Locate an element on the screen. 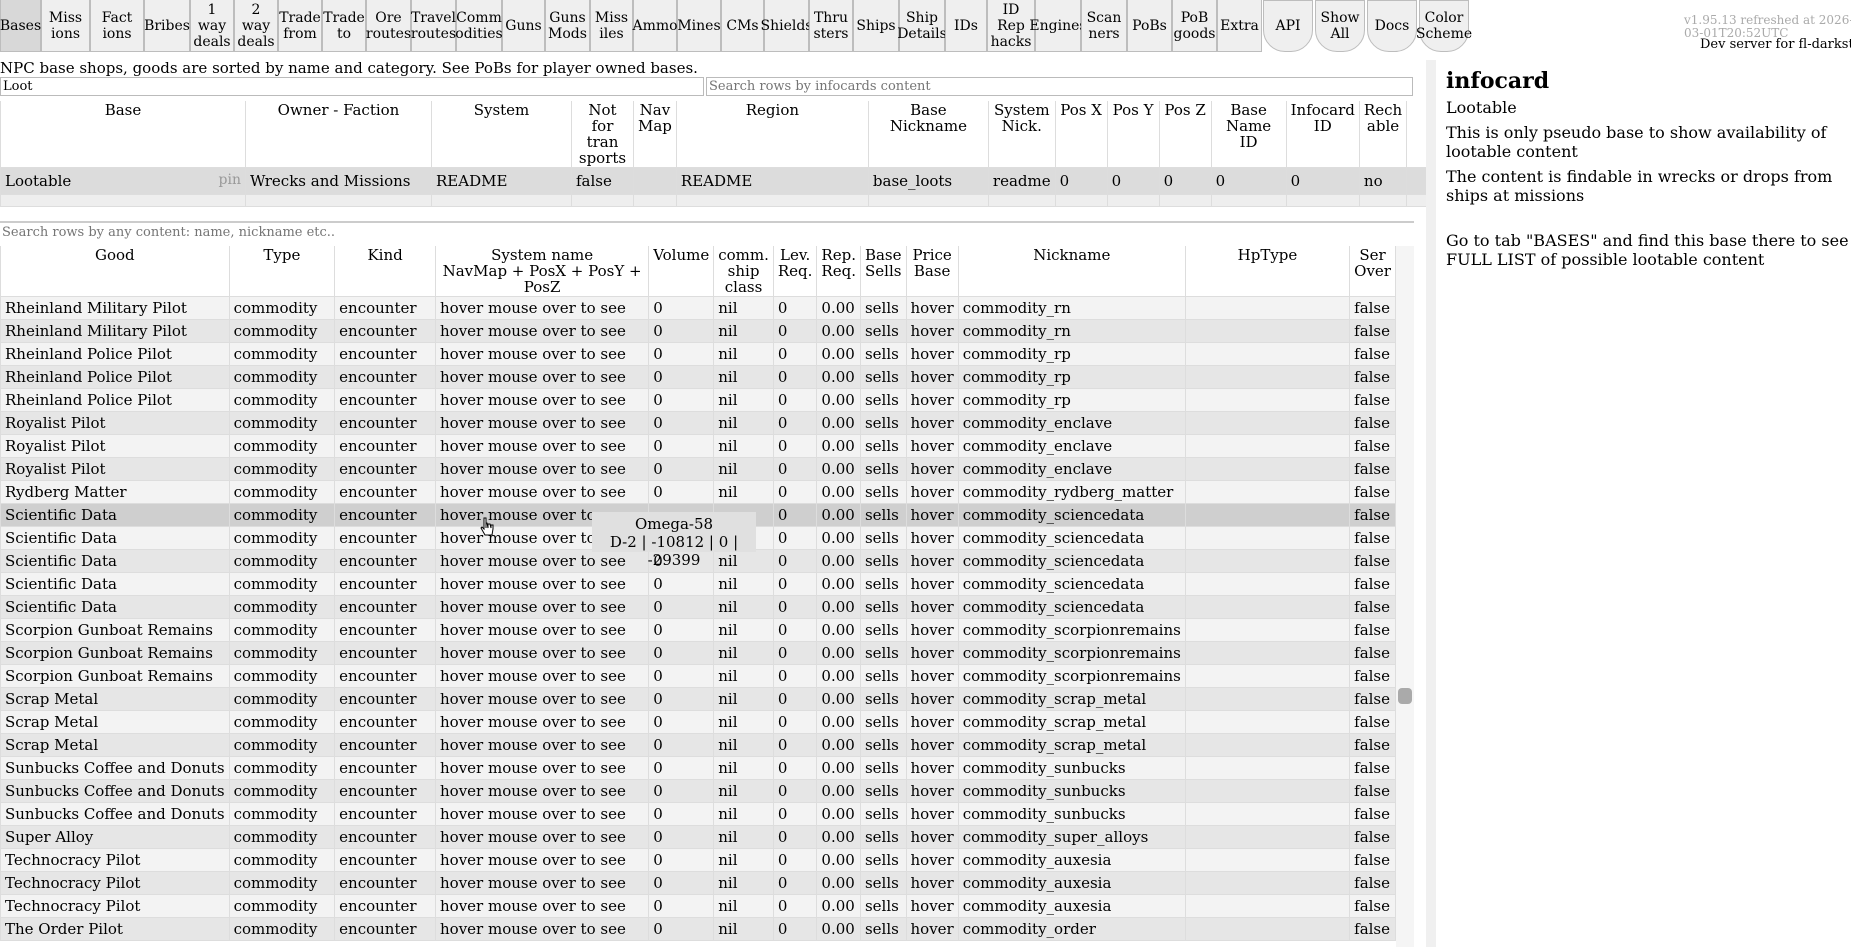 Image resolution: width=1851 pixels, height=947 pixels. tab-shipdetails: Ship Details is located at coordinates (922, 26).